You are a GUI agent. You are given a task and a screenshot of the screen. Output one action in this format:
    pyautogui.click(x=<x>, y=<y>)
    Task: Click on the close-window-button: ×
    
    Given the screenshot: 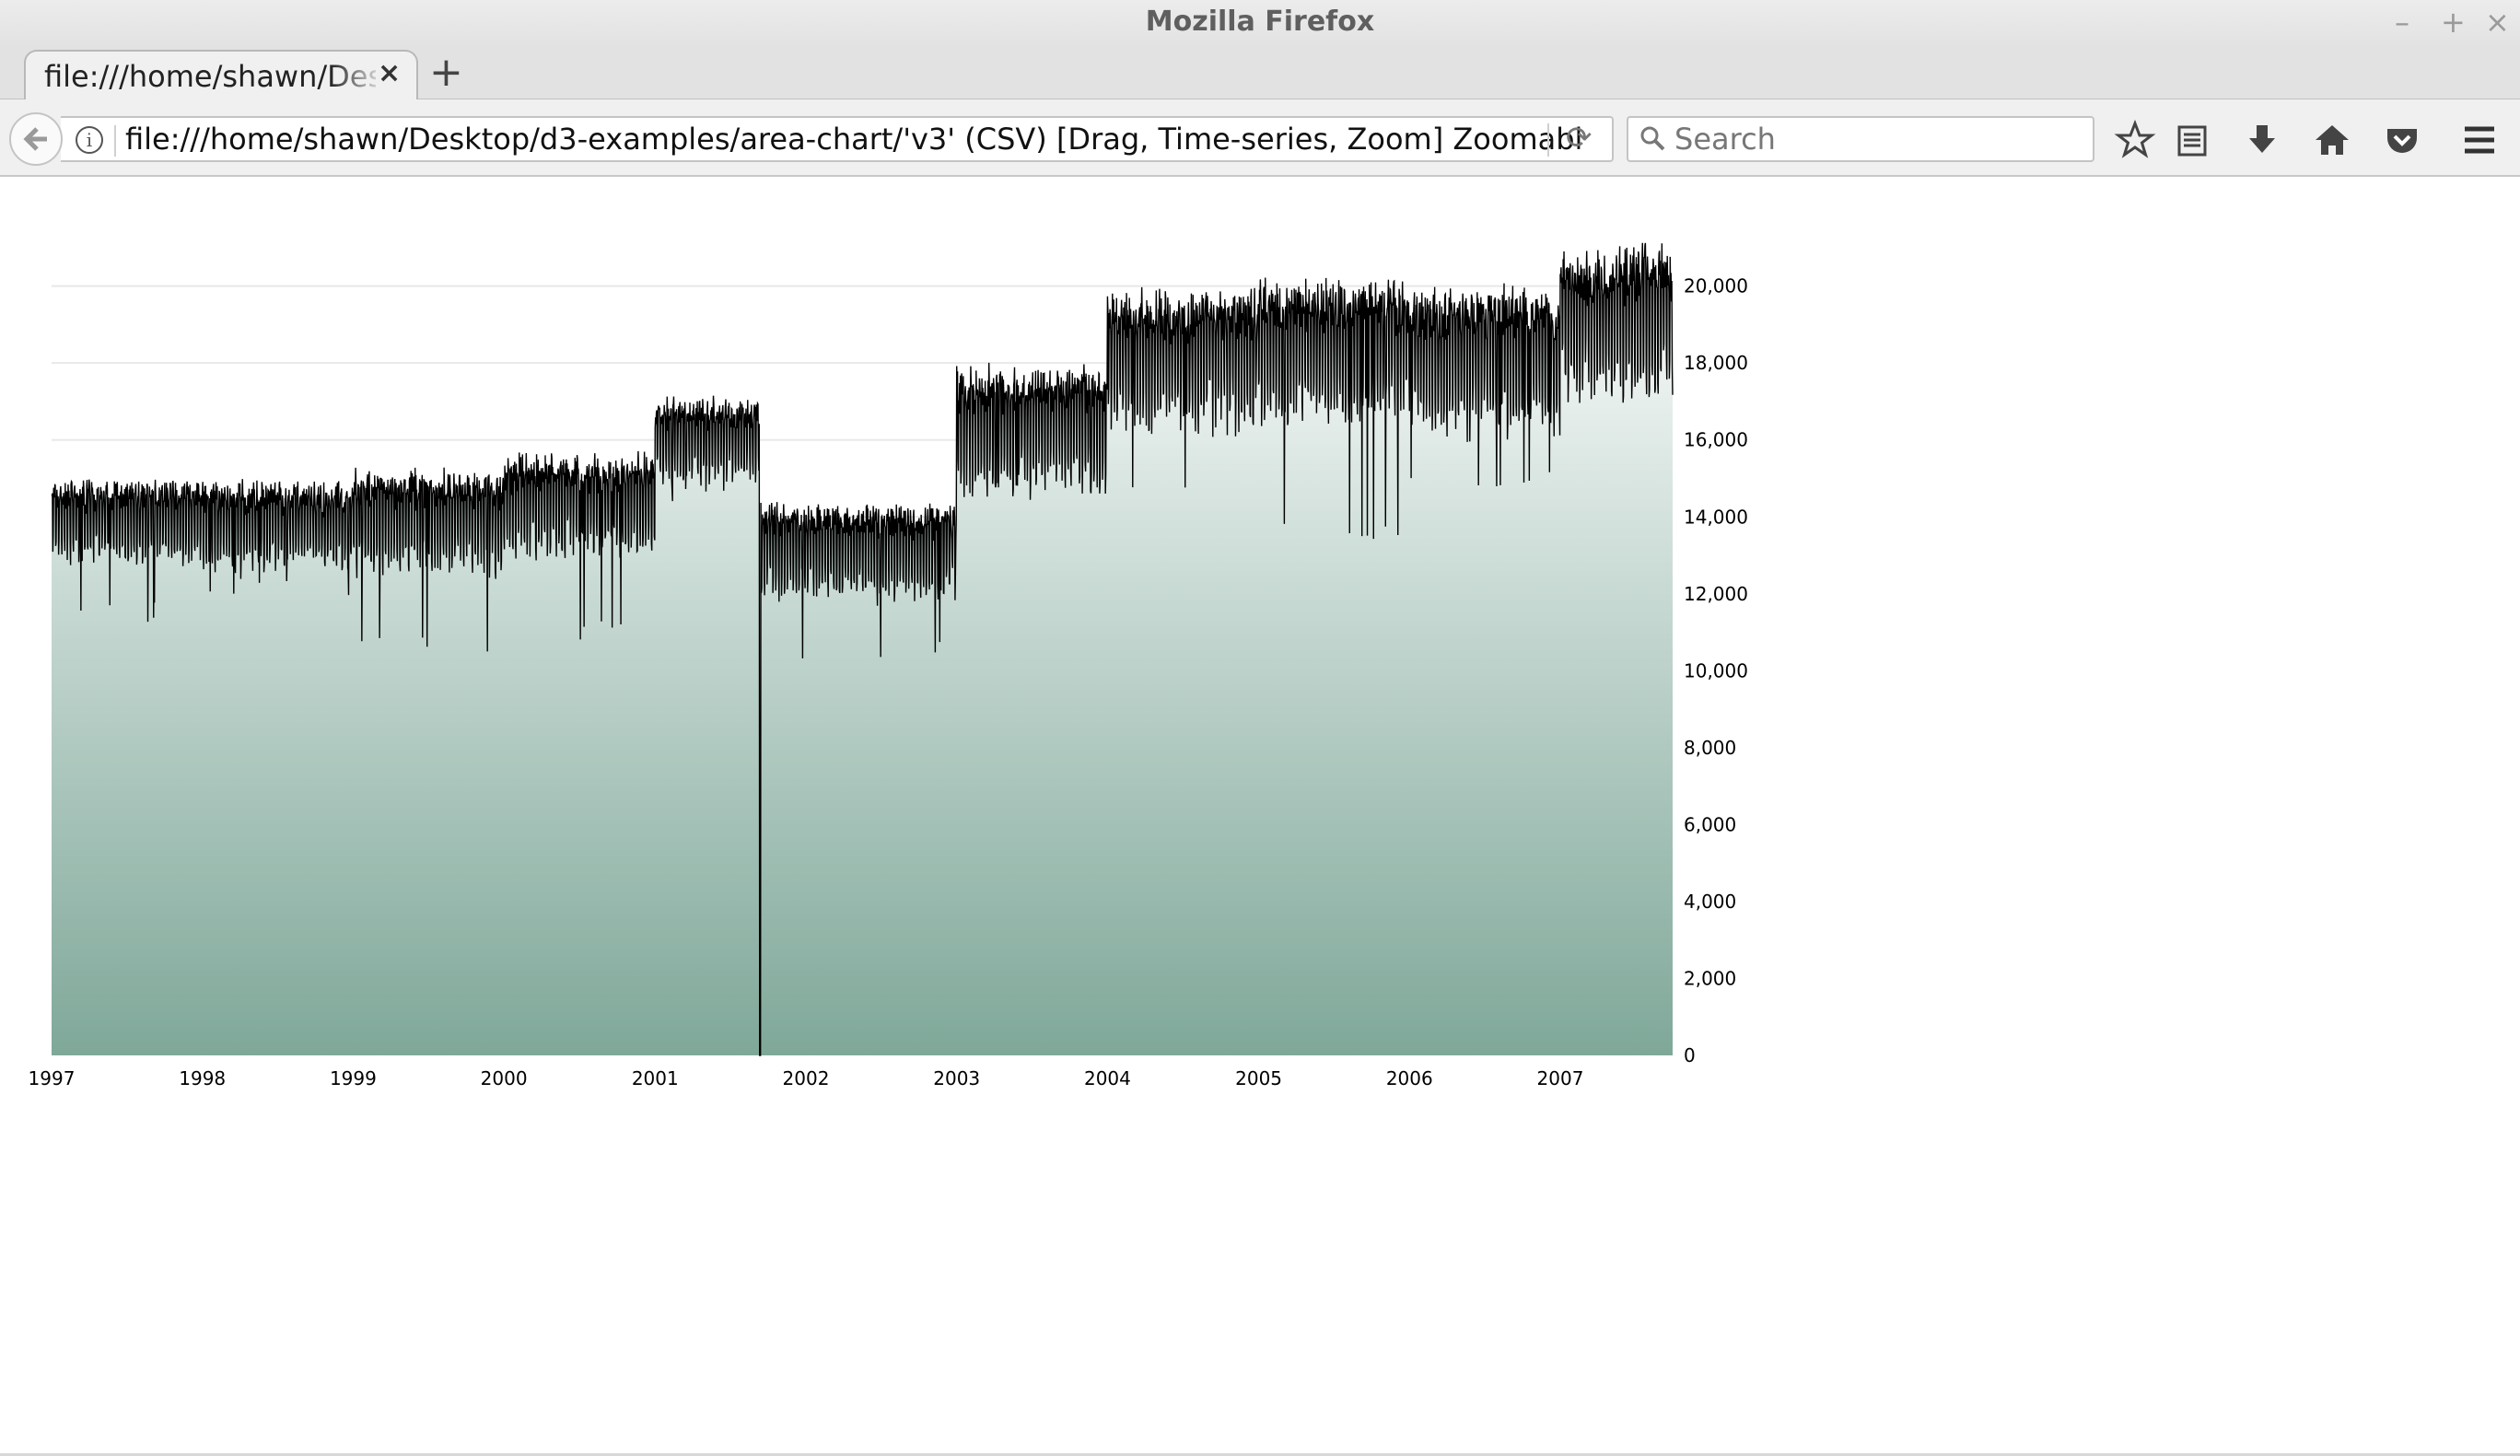 What is the action you would take?
    pyautogui.click(x=2497, y=22)
    